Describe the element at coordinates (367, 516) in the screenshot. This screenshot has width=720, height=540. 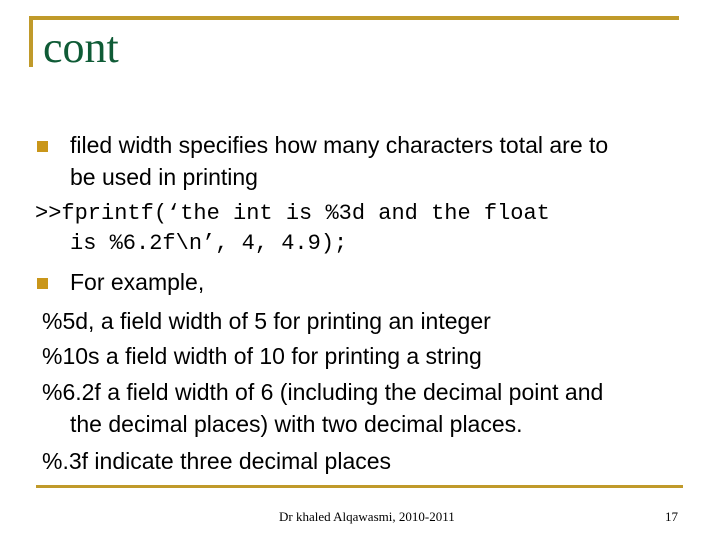
I see `footer-author: Dr khaled Alqawasmi, 2010-2011` at that location.